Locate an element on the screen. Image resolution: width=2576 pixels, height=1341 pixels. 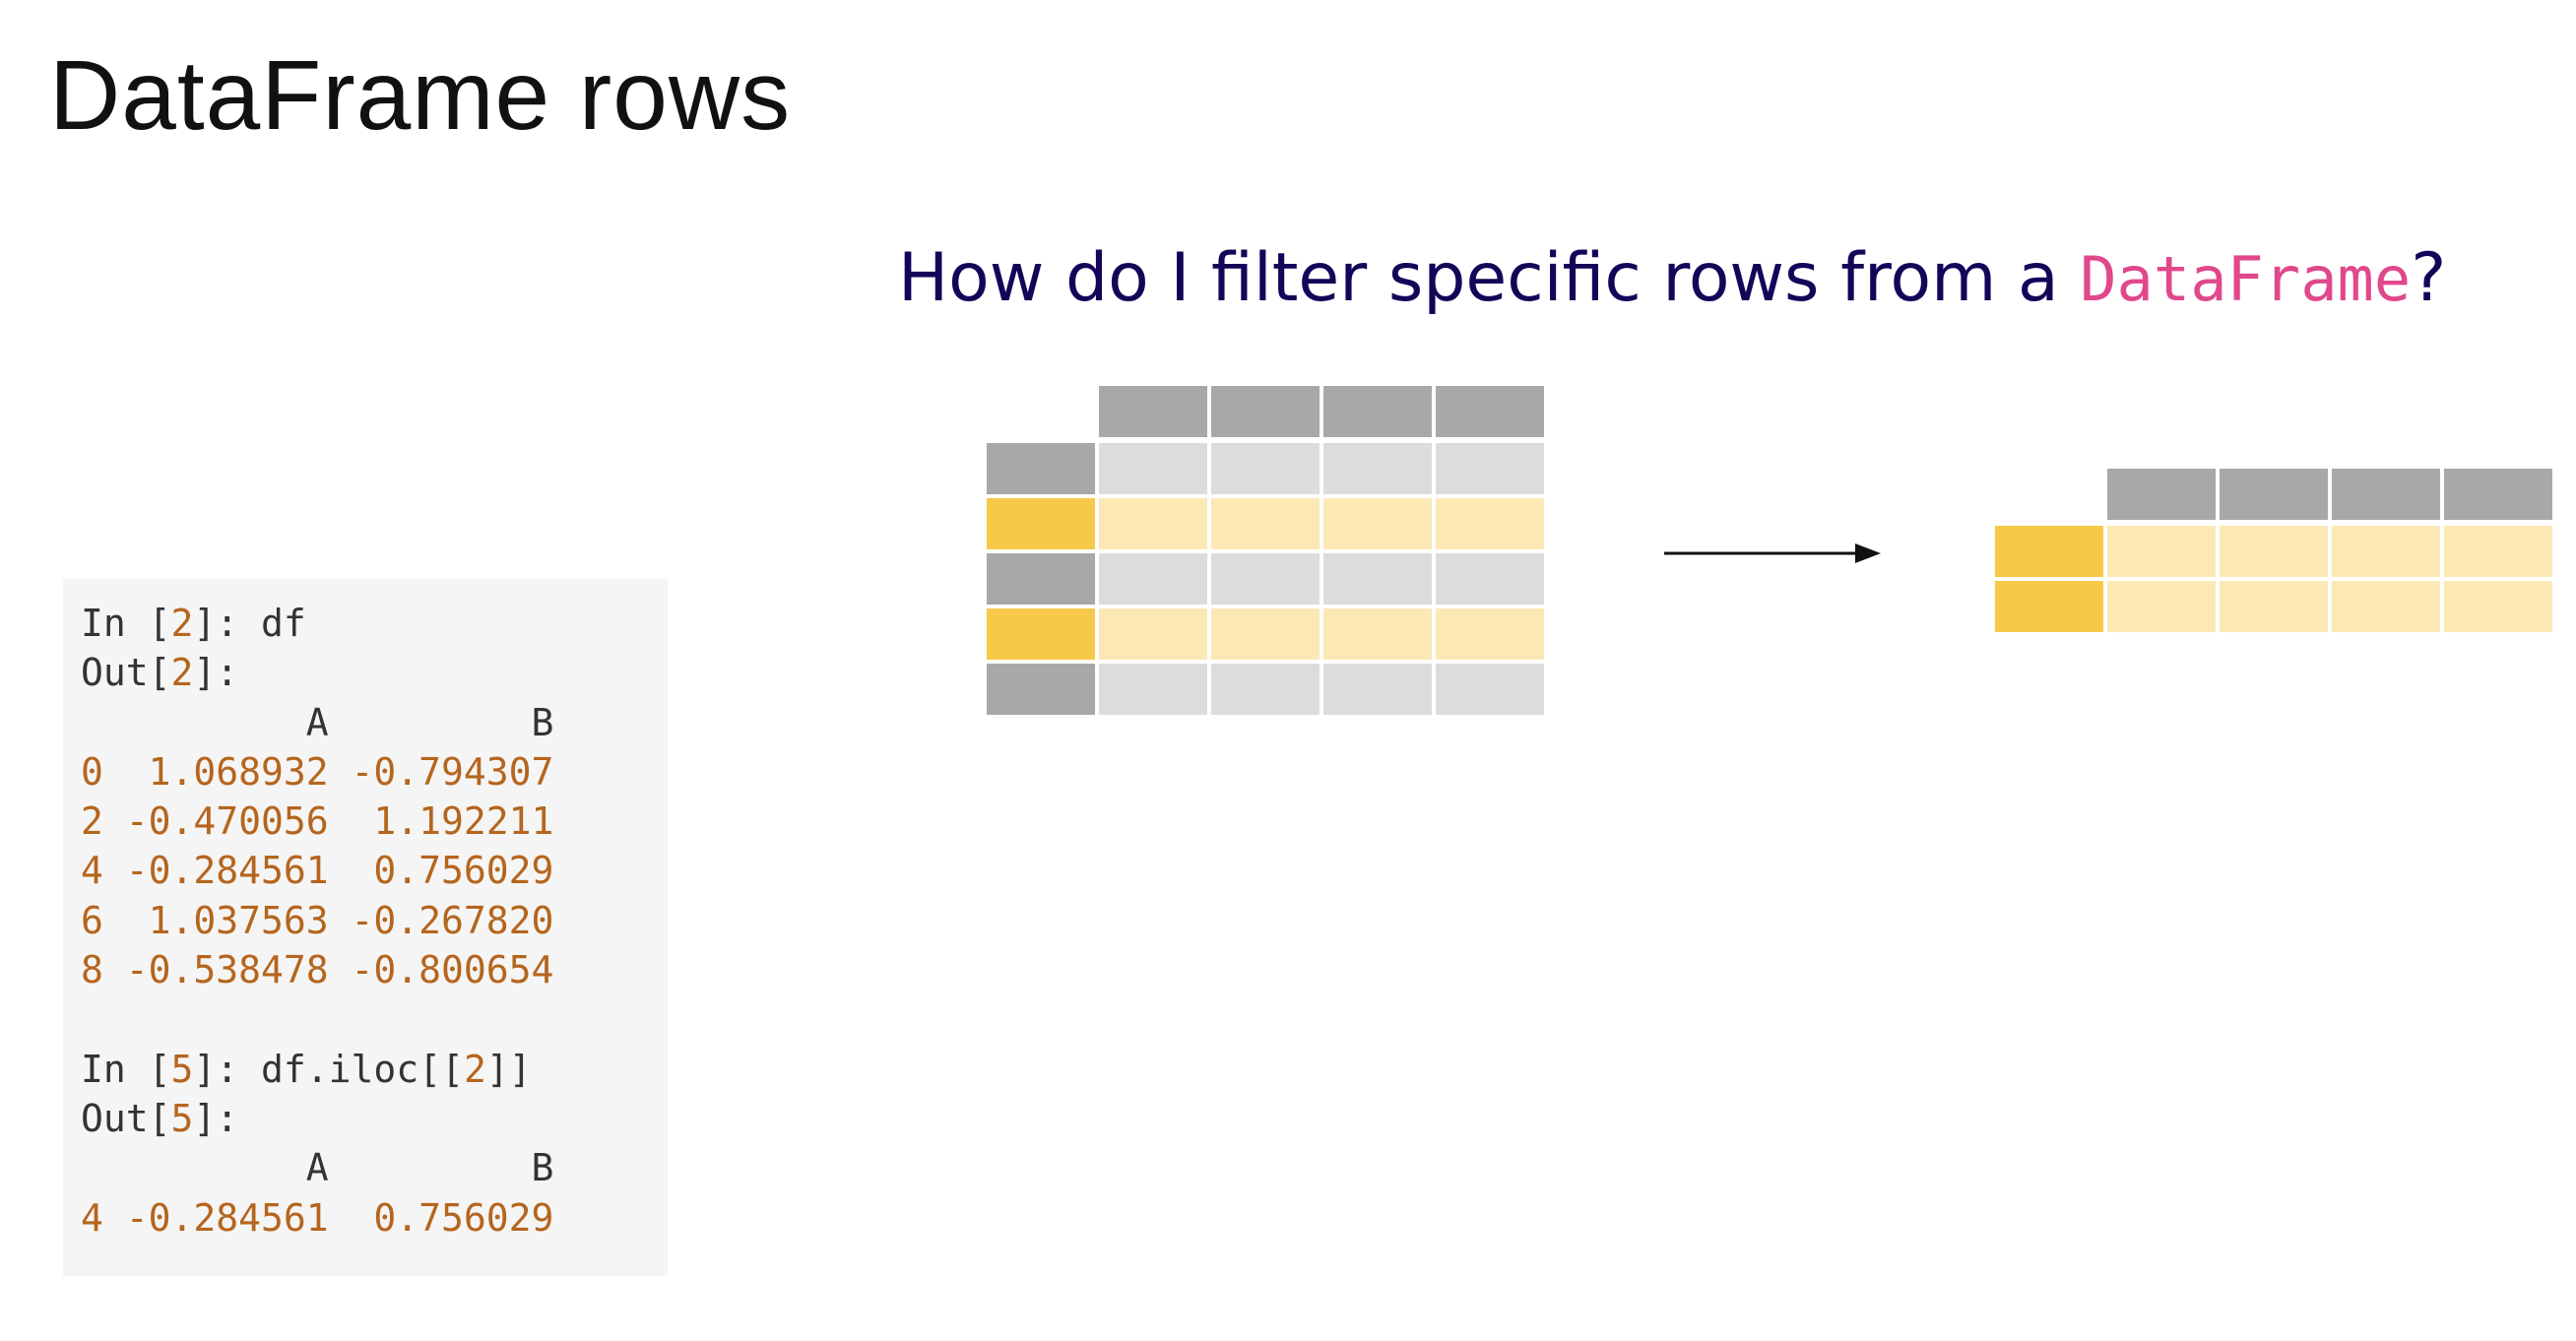
result-table is located at coordinates (2273, 550).